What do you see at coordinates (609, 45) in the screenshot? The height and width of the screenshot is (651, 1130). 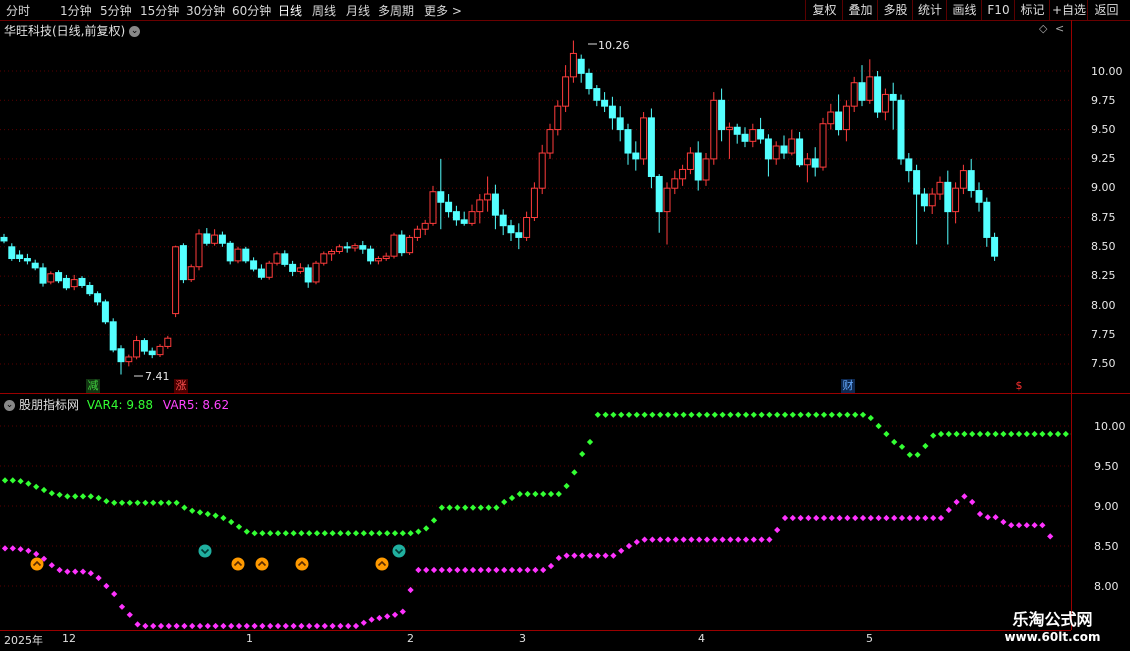 I see `high-annotation: 10.26` at bounding box center [609, 45].